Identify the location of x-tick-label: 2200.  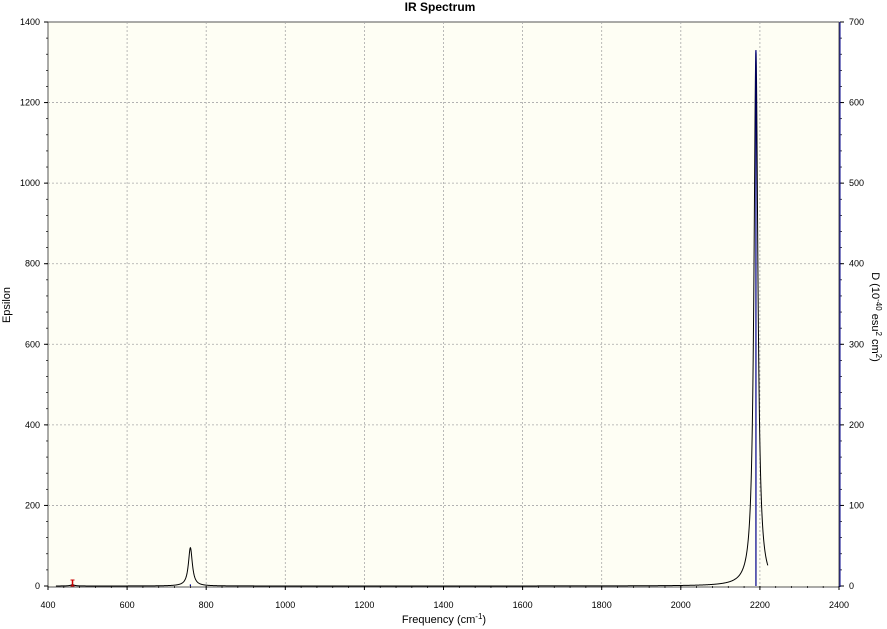
(760, 605).